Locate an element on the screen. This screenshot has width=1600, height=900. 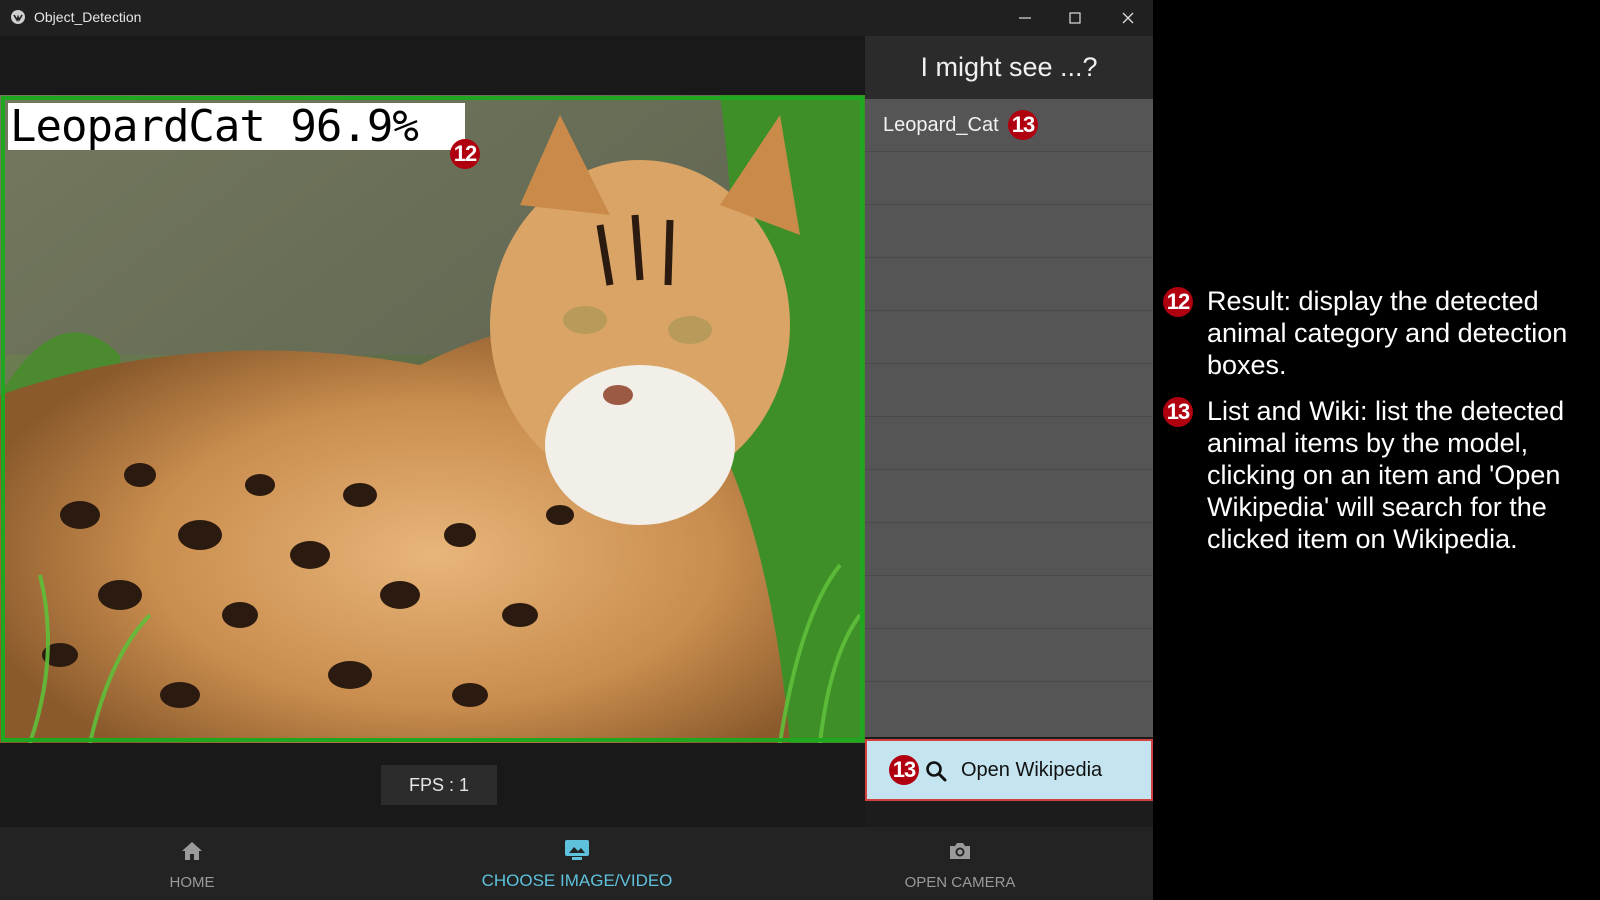
maximize-button is located at coordinates (1075, 18).